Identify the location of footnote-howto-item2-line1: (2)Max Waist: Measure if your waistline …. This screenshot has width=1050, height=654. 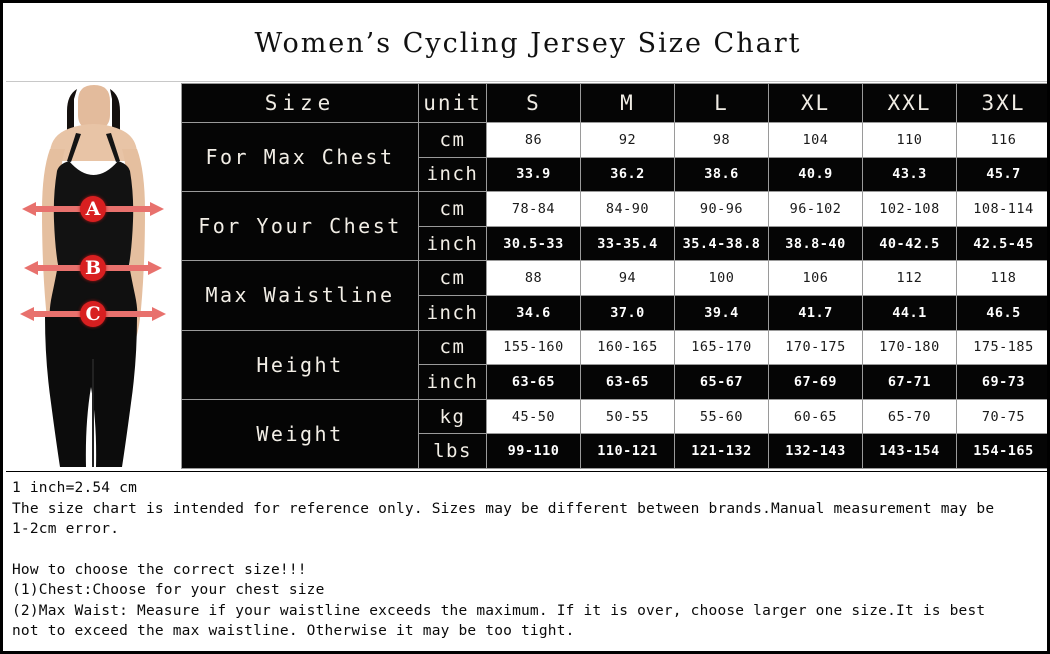
(499, 610).